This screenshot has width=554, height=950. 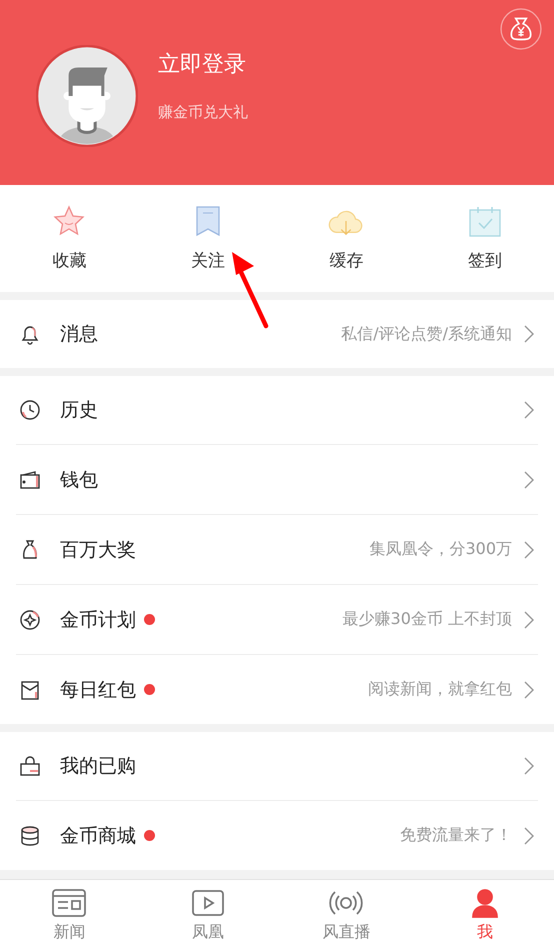 I want to click on login-subtitle: 赚金币兑大礼, so click(x=203, y=112).